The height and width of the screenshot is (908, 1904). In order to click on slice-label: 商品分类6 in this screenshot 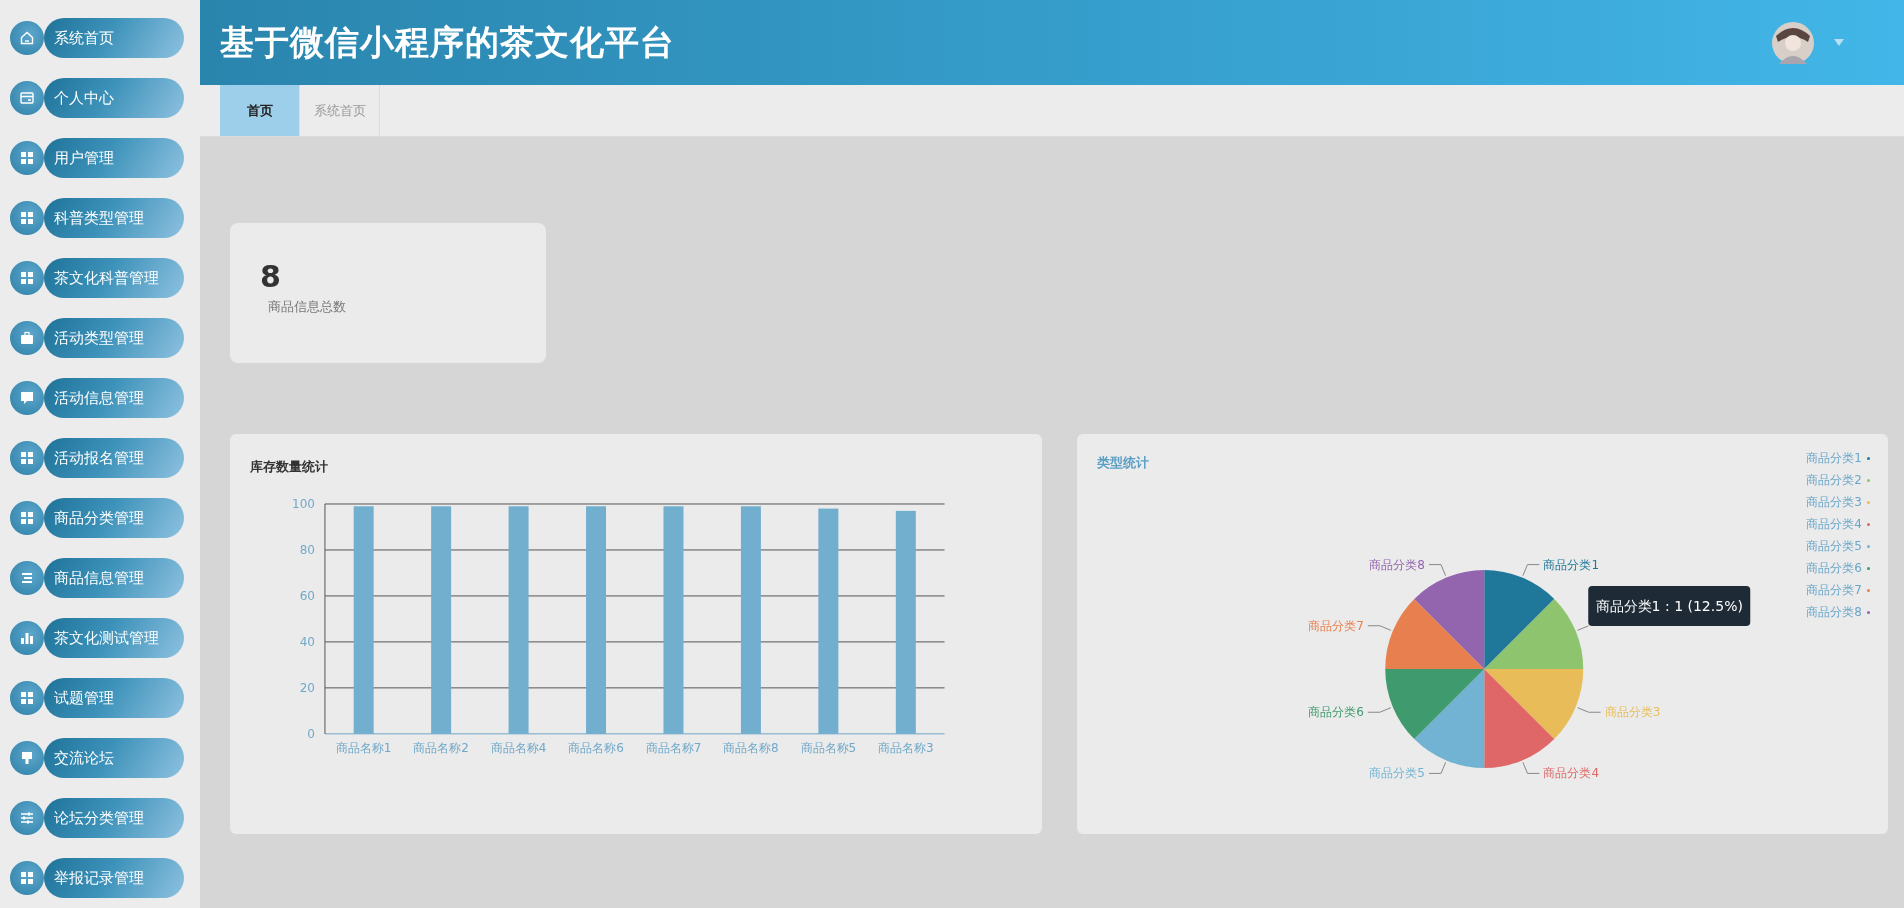, I will do `click(1335, 712)`.